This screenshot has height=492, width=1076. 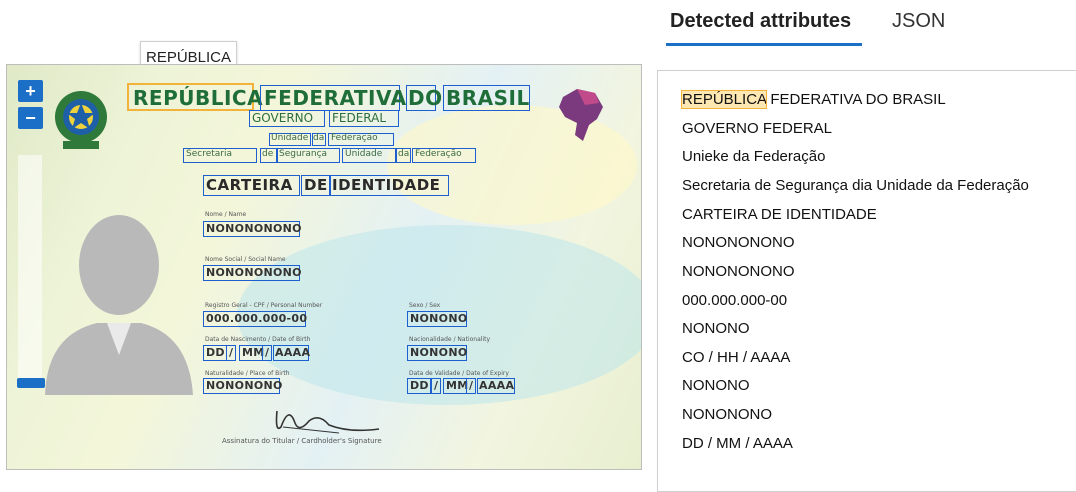 What do you see at coordinates (459, 373) in the screenshot?
I see `label-validade: Data de Validade / Date of Expiry` at bounding box center [459, 373].